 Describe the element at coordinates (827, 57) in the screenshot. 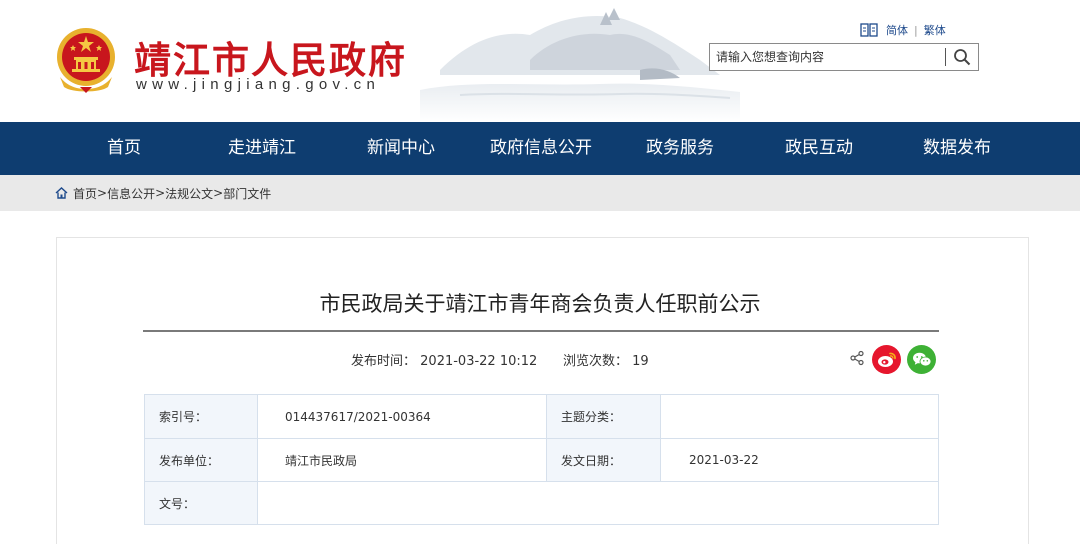

I see `search-input` at that location.